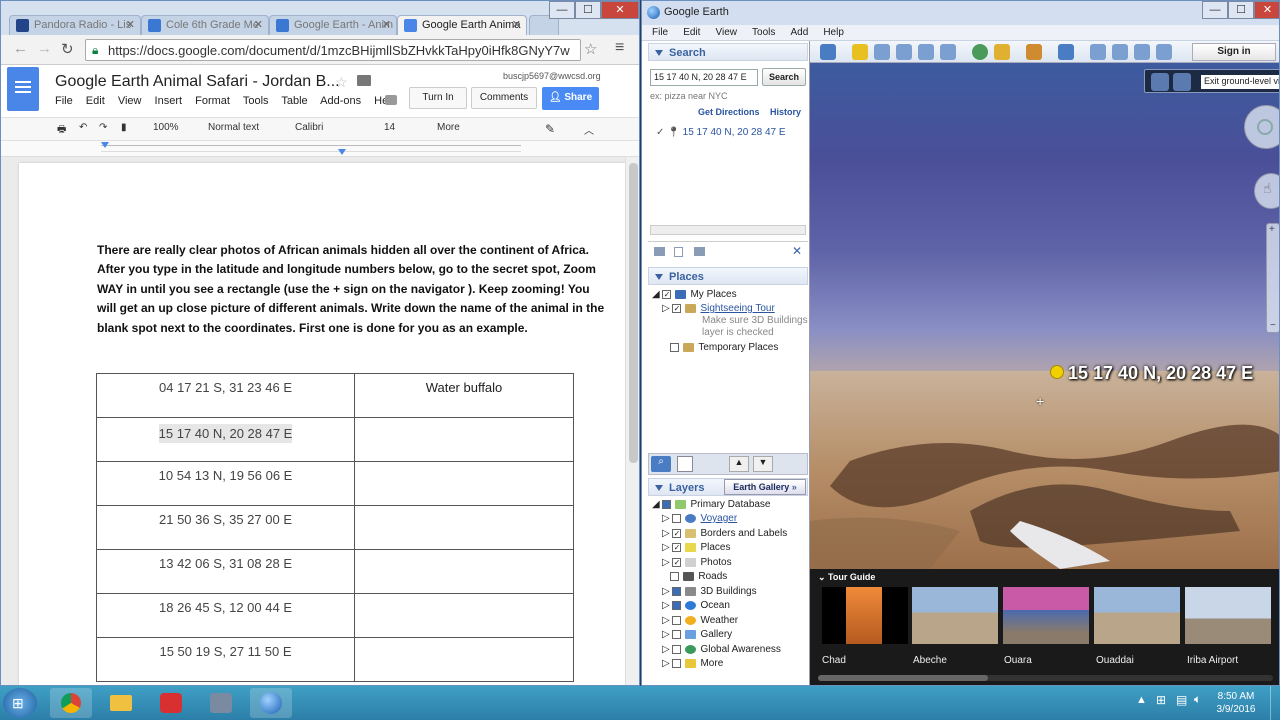 This screenshot has width=1280, height=720. What do you see at coordinates (882, 52) in the screenshot?
I see `polygon-icon` at bounding box center [882, 52].